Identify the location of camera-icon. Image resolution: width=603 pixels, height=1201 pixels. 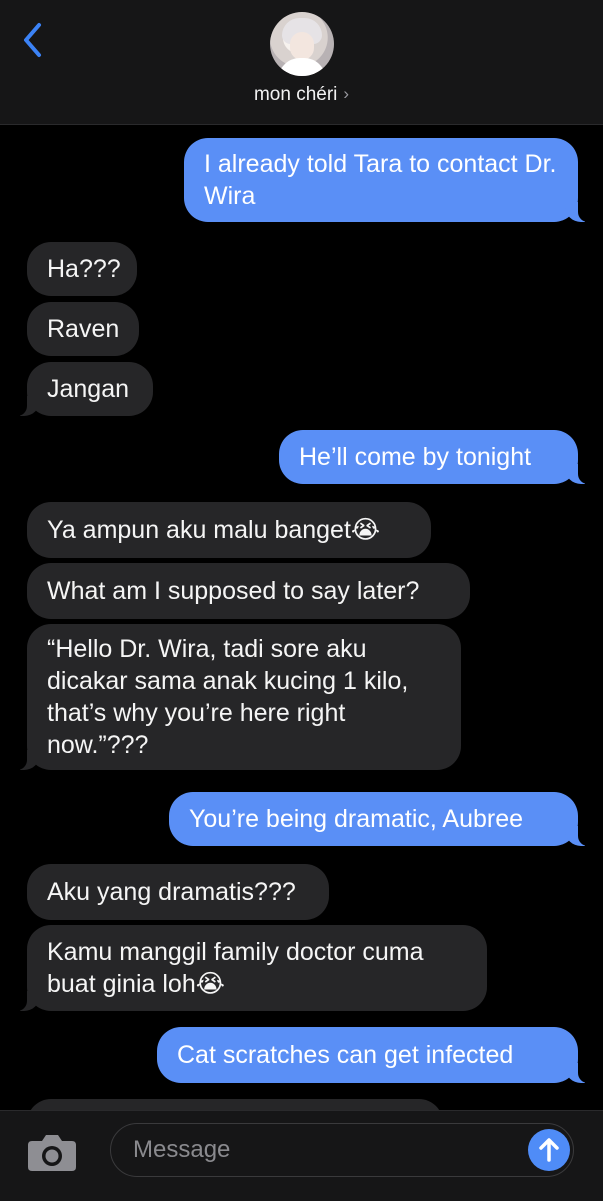
(52, 1153).